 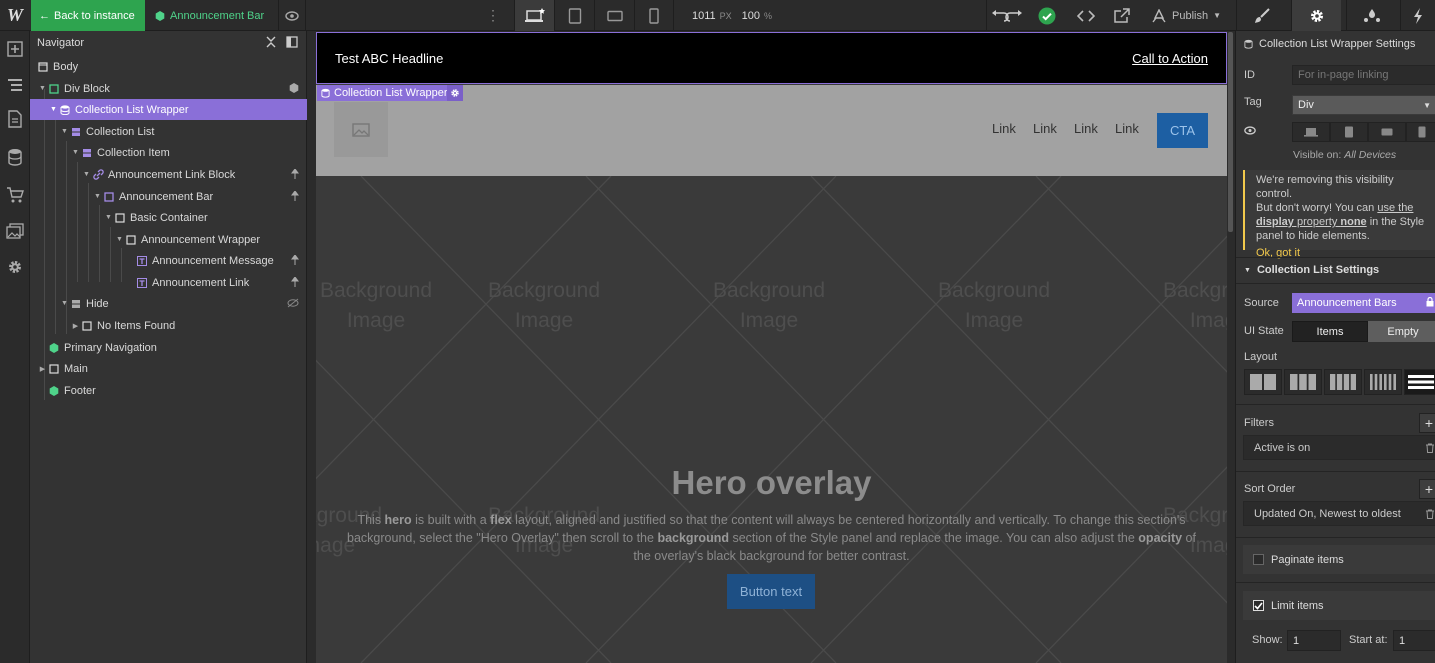 What do you see at coordinates (168, 88) in the screenshot?
I see `tree-item-div-block: ▼ Div Block` at bounding box center [168, 88].